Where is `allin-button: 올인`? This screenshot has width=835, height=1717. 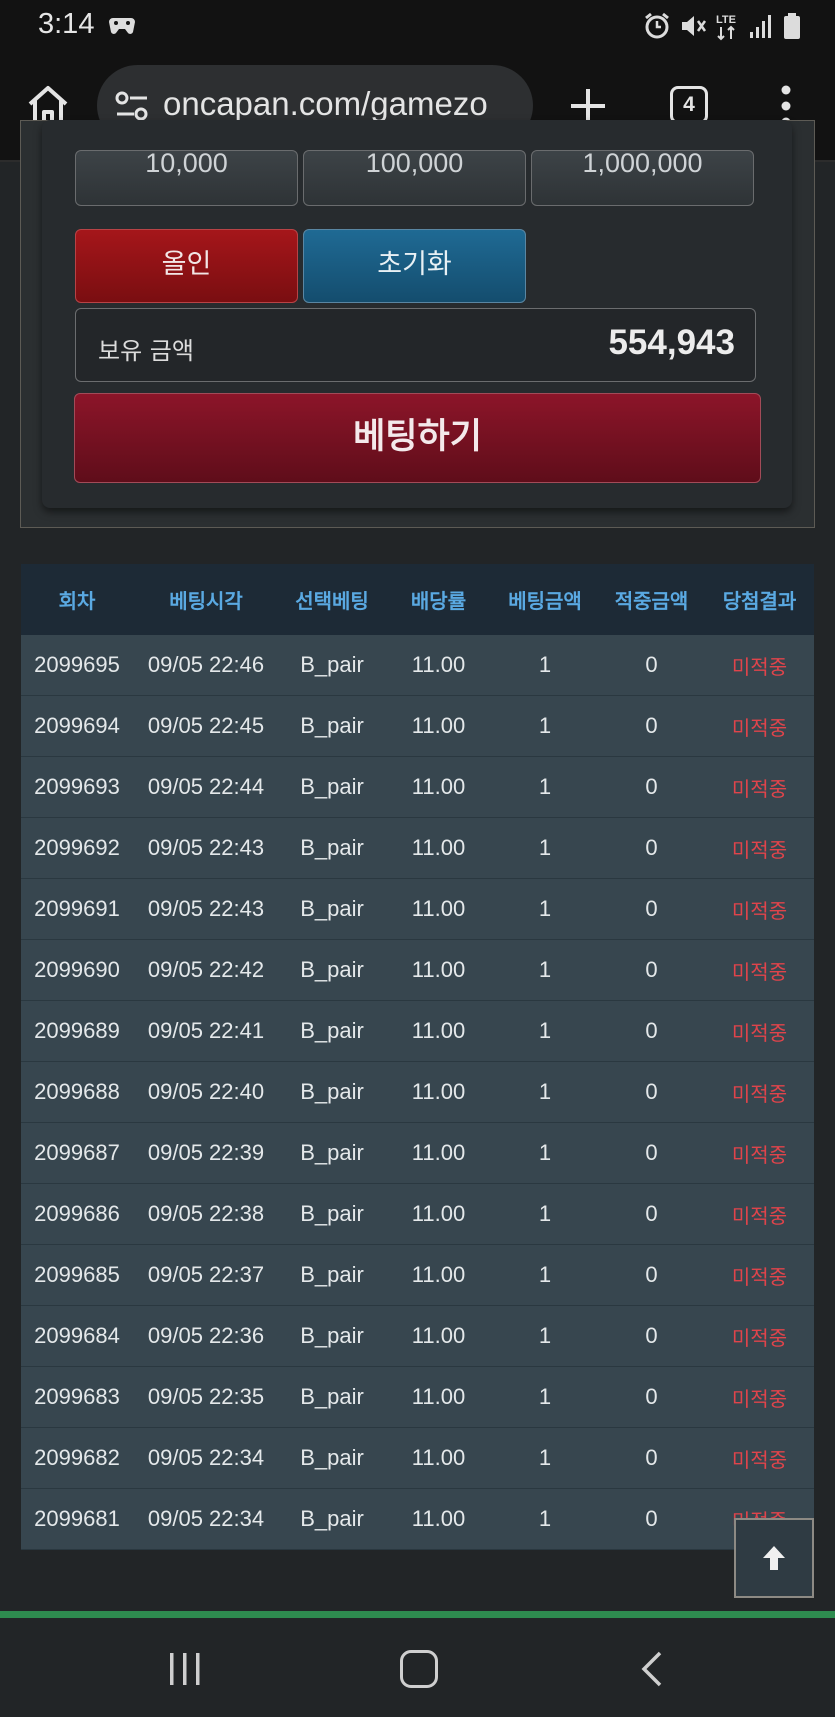 allin-button: 올인 is located at coordinates (186, 266).